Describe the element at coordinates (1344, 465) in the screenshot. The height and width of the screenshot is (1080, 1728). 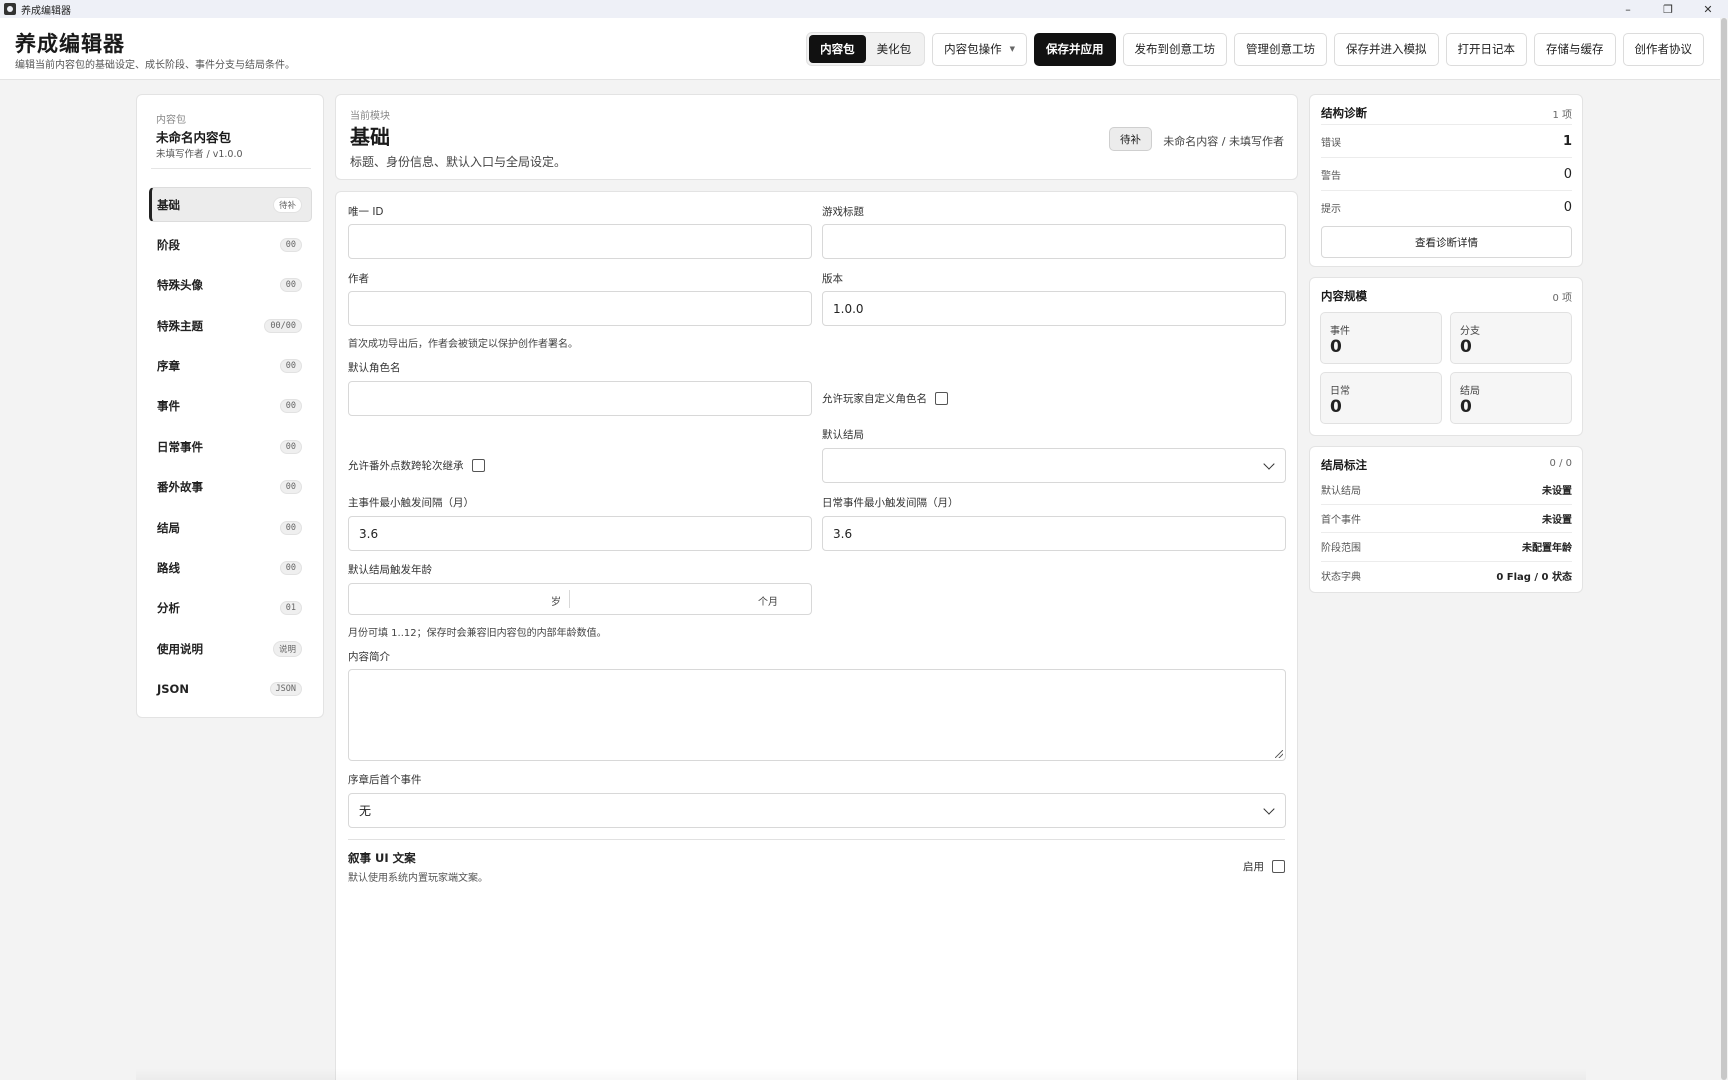
I see `endings-title: 结局标注` at that location.